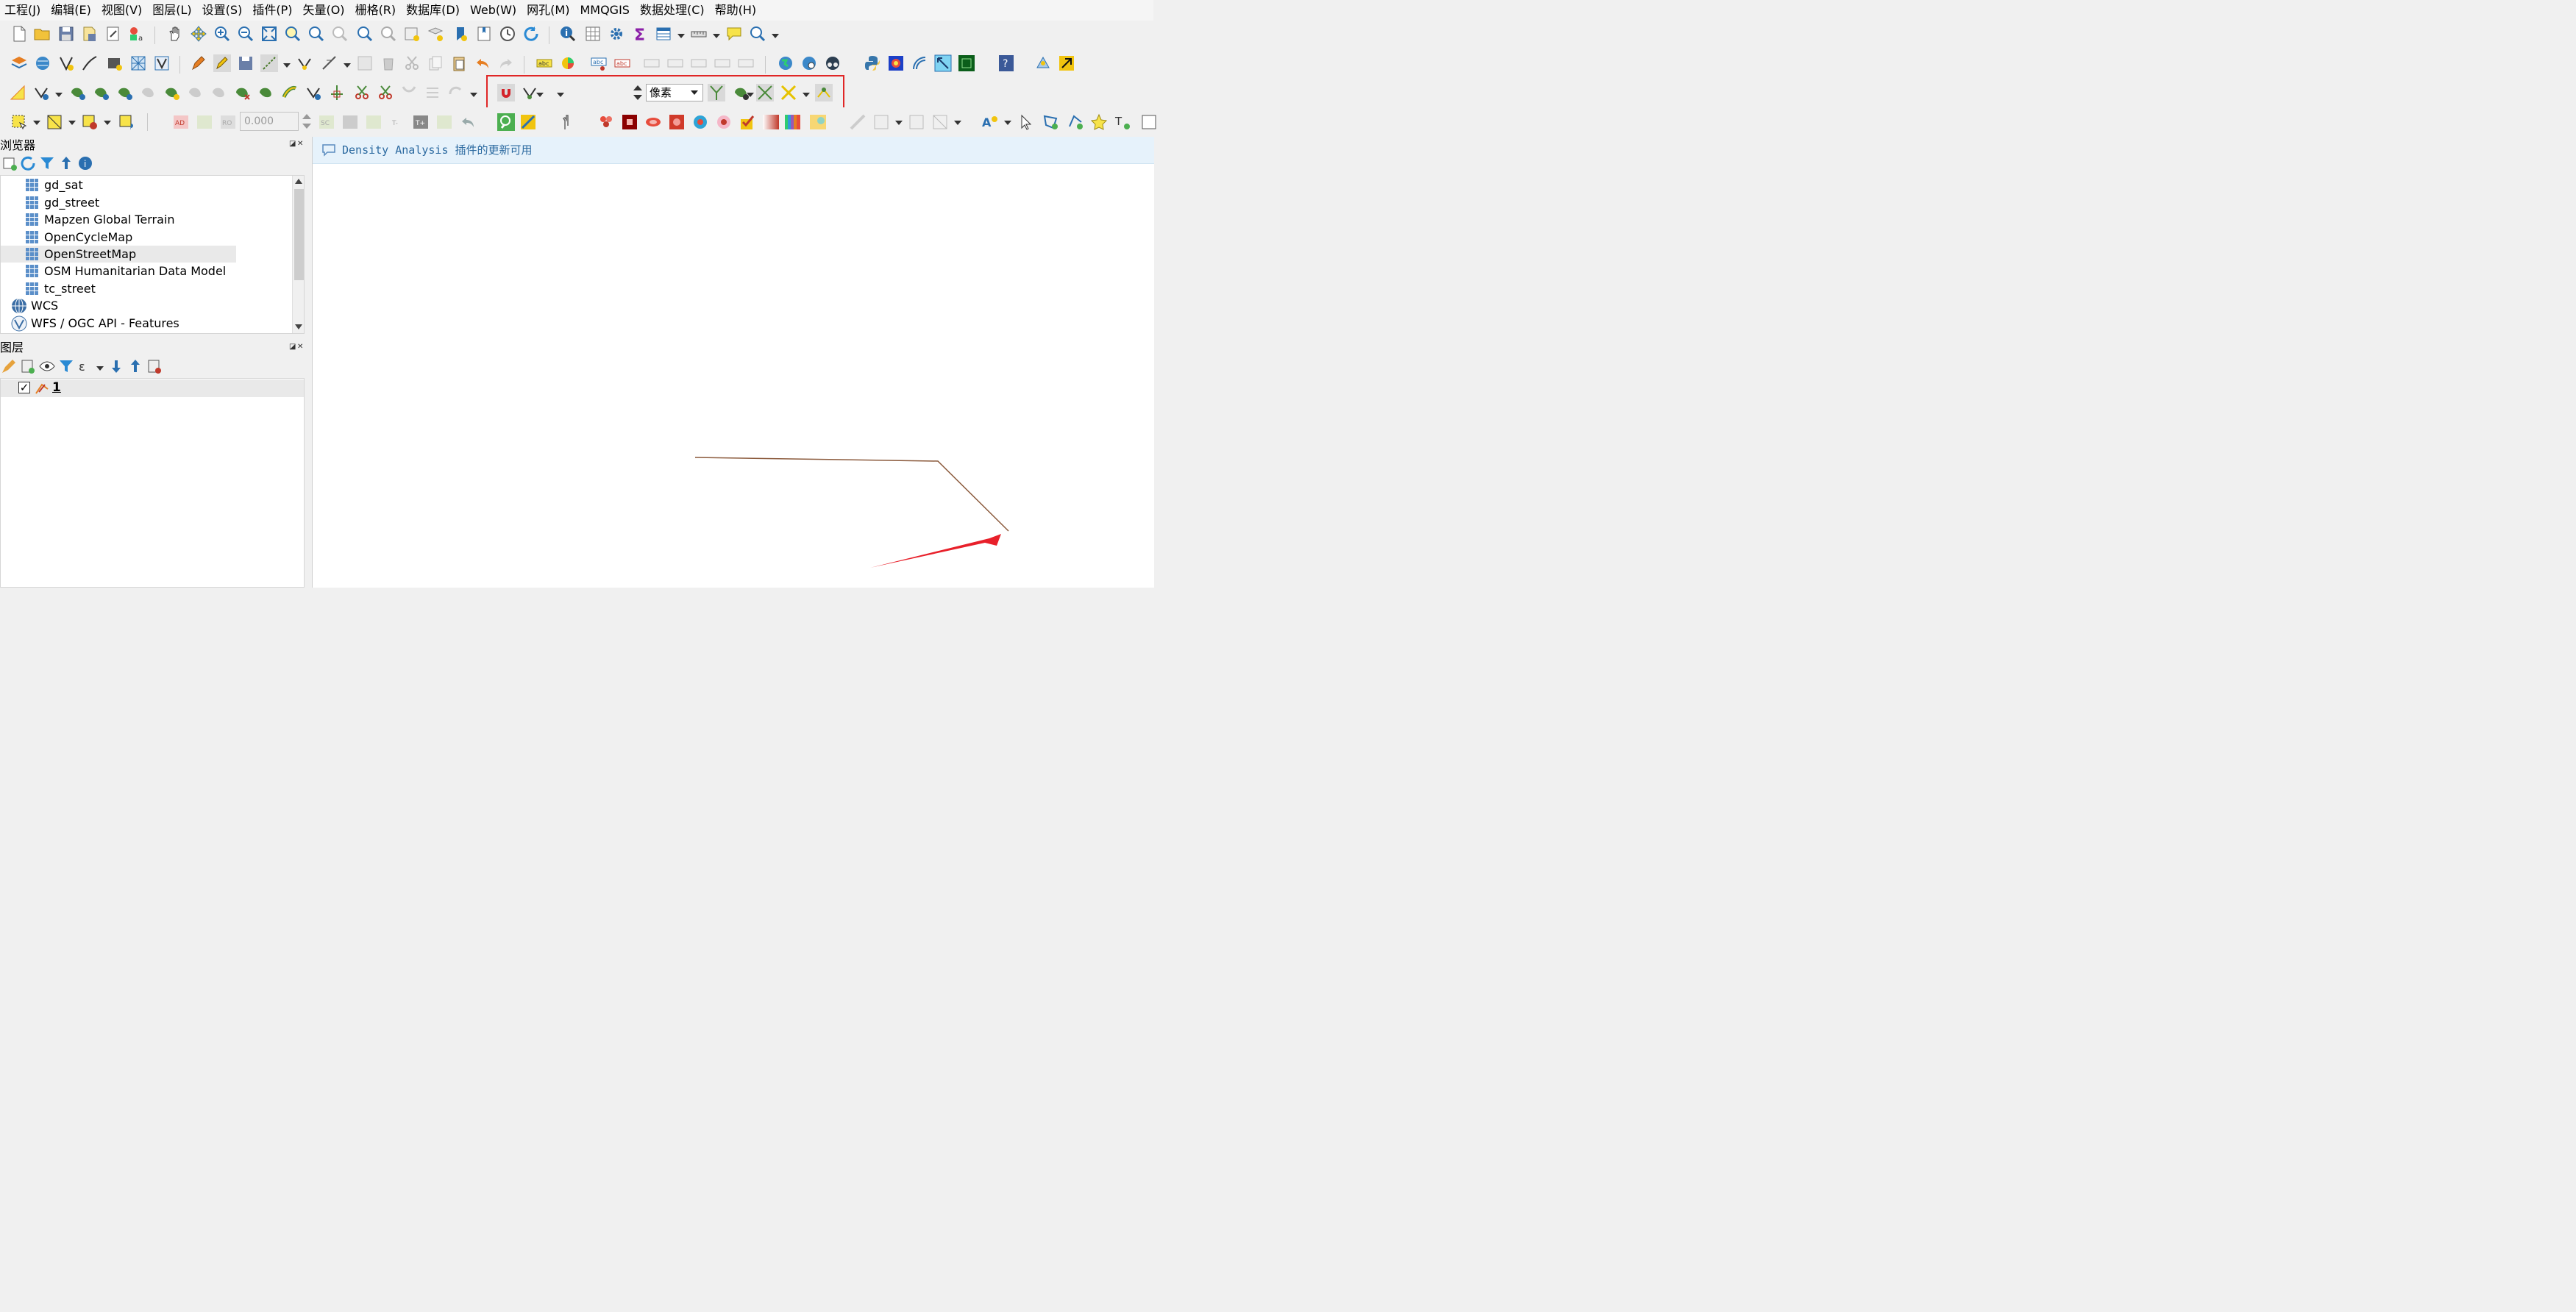 The height and width of the screenshot is (1312, 2576). What do you see at coordinates (146, 324) in the screenshot?
I see `browser-item-wfs: WFS / OGC API - Features` at bounding box center [146, 324].